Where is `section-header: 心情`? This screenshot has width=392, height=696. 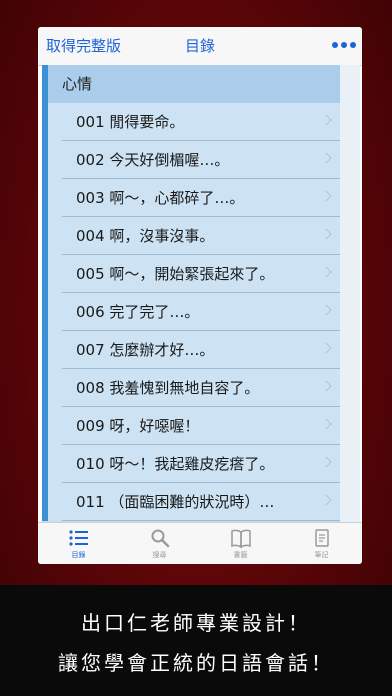 section-header: 心情 is located at coordinates (191, 84).